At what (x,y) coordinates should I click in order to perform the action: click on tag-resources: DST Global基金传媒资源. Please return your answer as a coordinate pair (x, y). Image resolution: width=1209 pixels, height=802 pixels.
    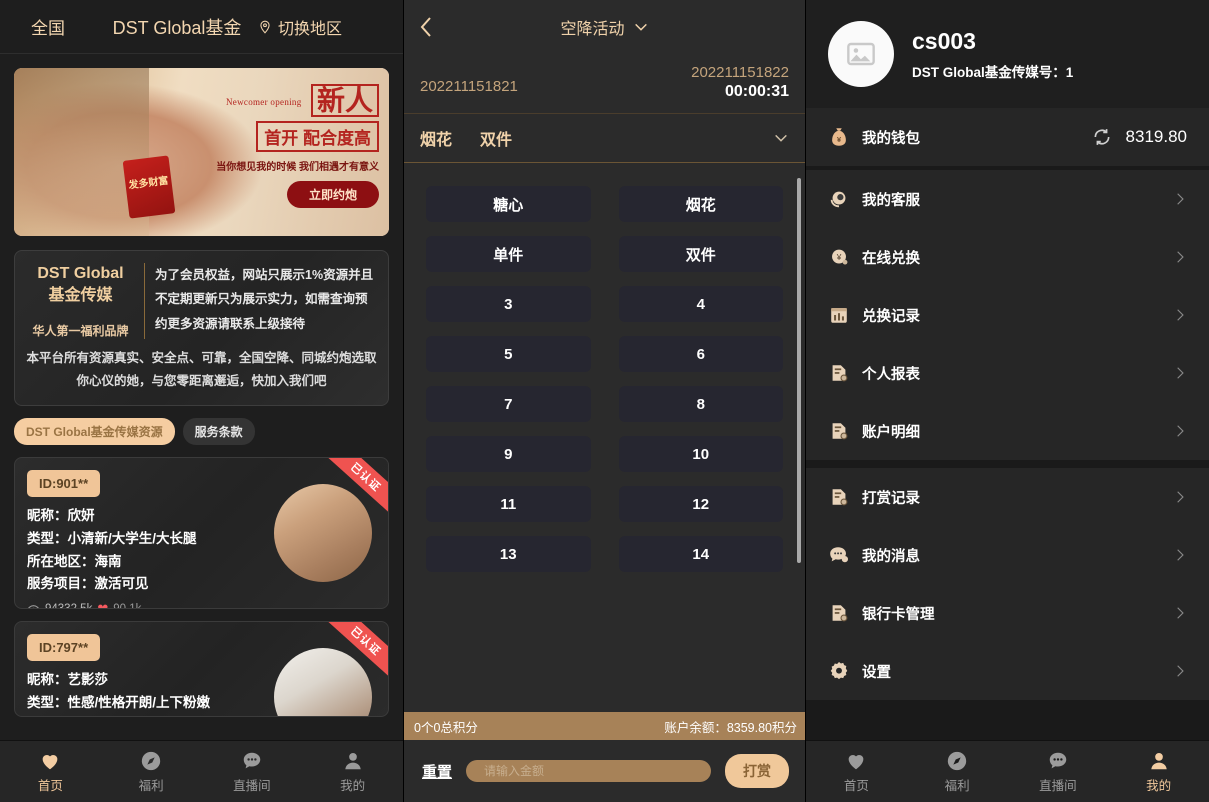
    Looking at the image, I should click on (94, 432).